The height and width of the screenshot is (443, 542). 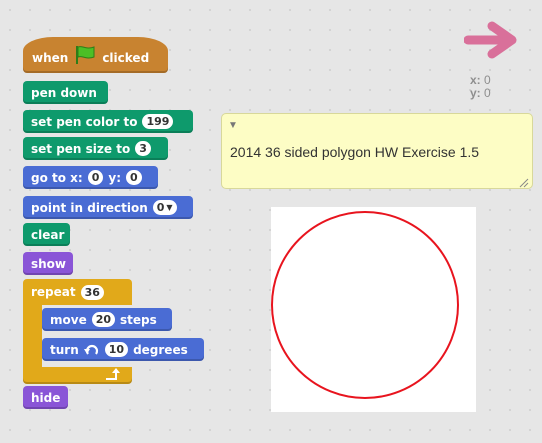 What do you see at coordinates (138, 319) in the screenshot?
I see `move-steps-suffix: steps` at bounding box center [138, 319].